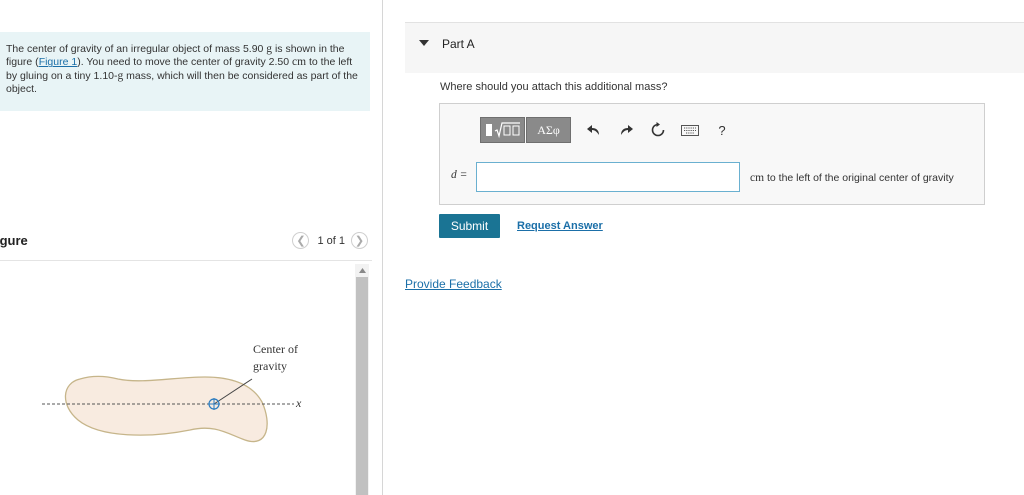 This screenshot has height=495, width=1024. What do you see at coordinates (502, 130) in the screenshot?
I see `templates-icon` at bounding box center [502, 130].